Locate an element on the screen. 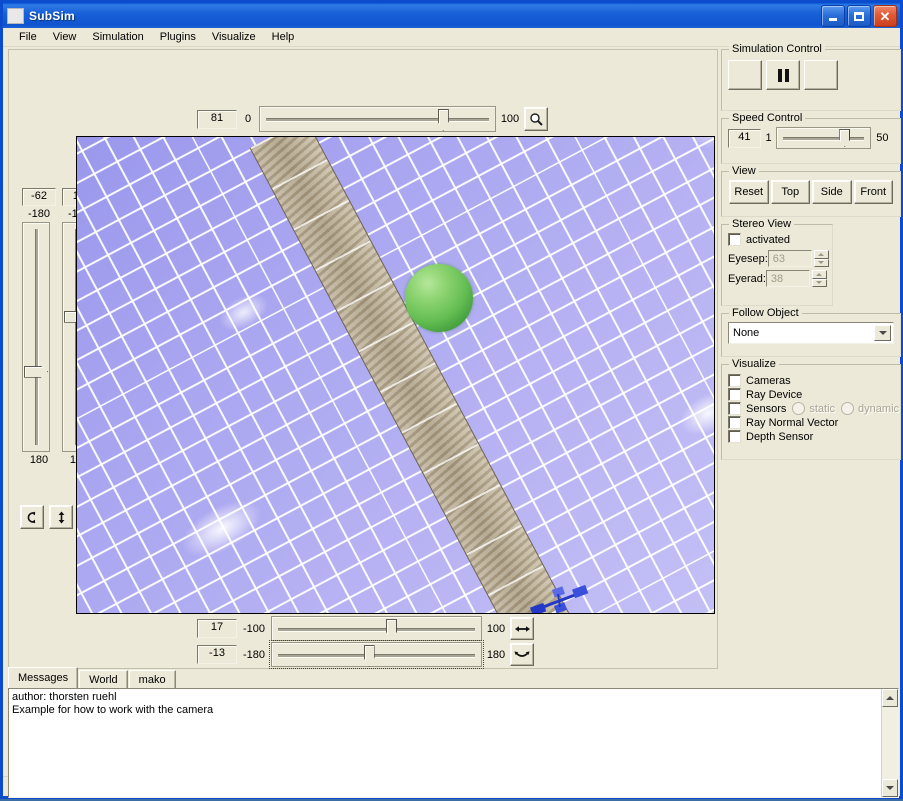 Image resolution: width=903 pixels, height=801 pixels. menu-item-view: View is located at coordinates (65, 37).